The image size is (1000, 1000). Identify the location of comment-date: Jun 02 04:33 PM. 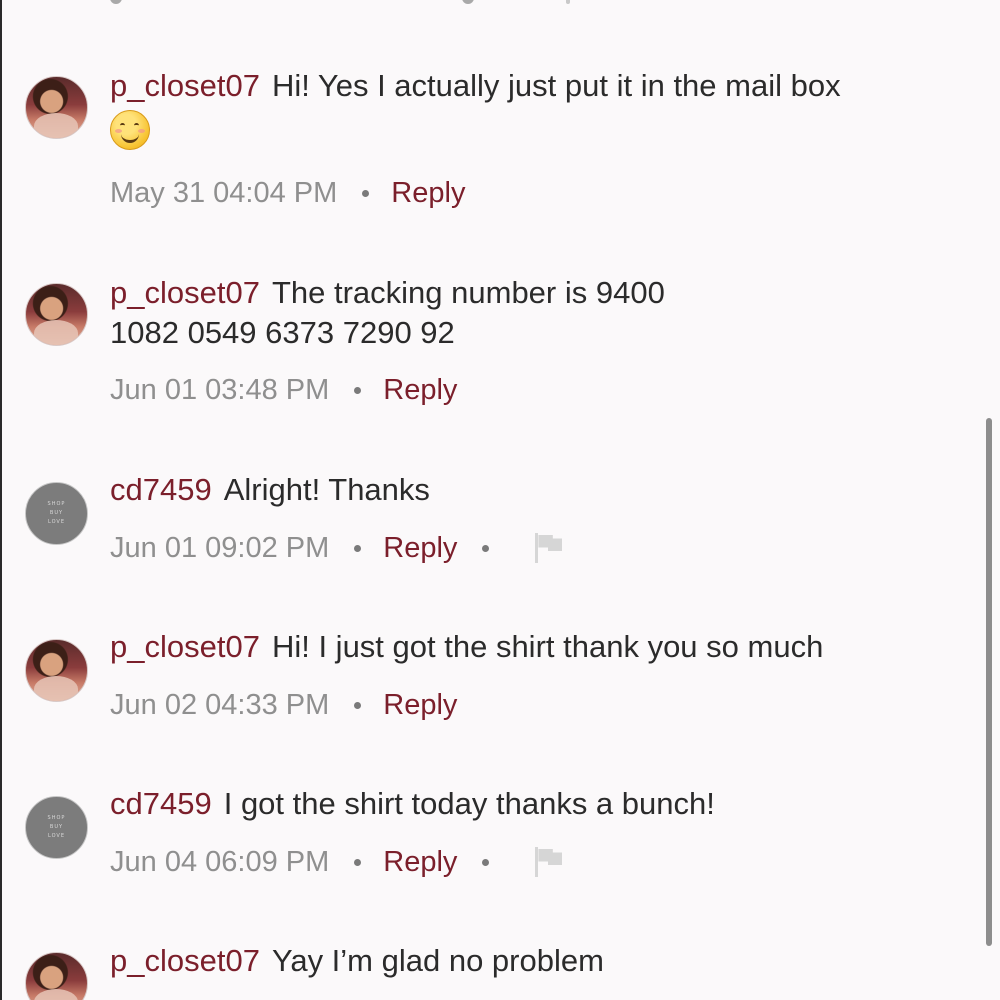
(220, 705).